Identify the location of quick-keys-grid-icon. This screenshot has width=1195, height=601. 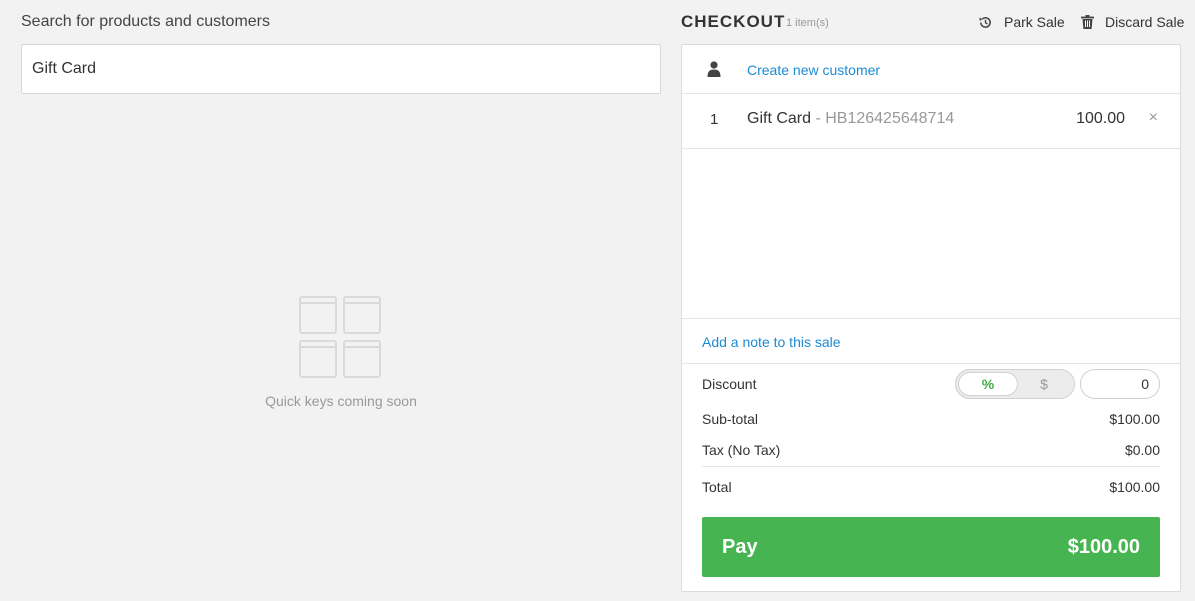
(341, 338).